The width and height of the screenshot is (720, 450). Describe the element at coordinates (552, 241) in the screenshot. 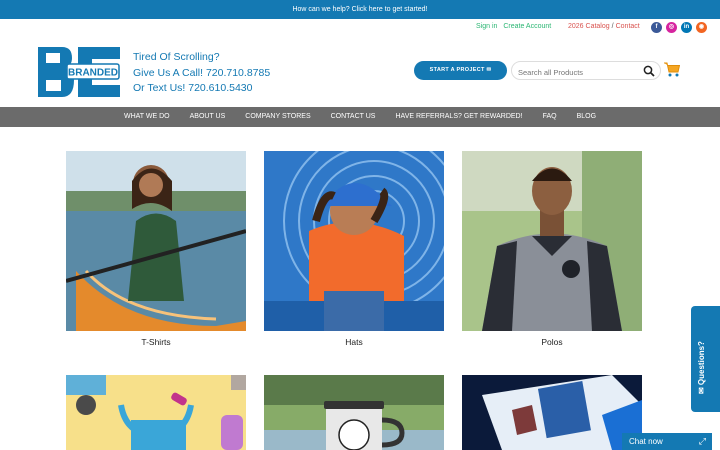

I see `polos-image` at that location.